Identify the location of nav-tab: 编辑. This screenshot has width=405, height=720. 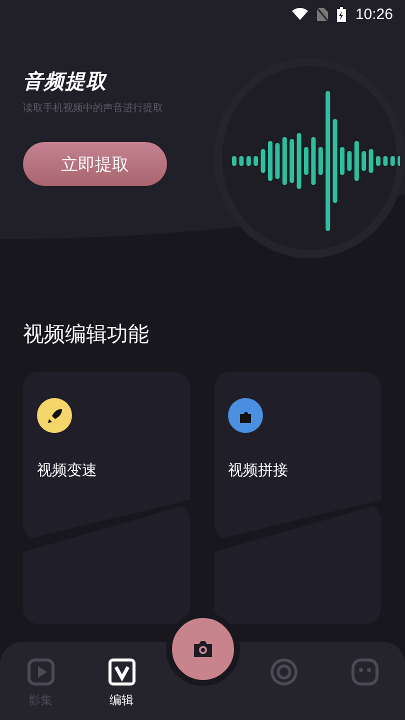
(121, 681).